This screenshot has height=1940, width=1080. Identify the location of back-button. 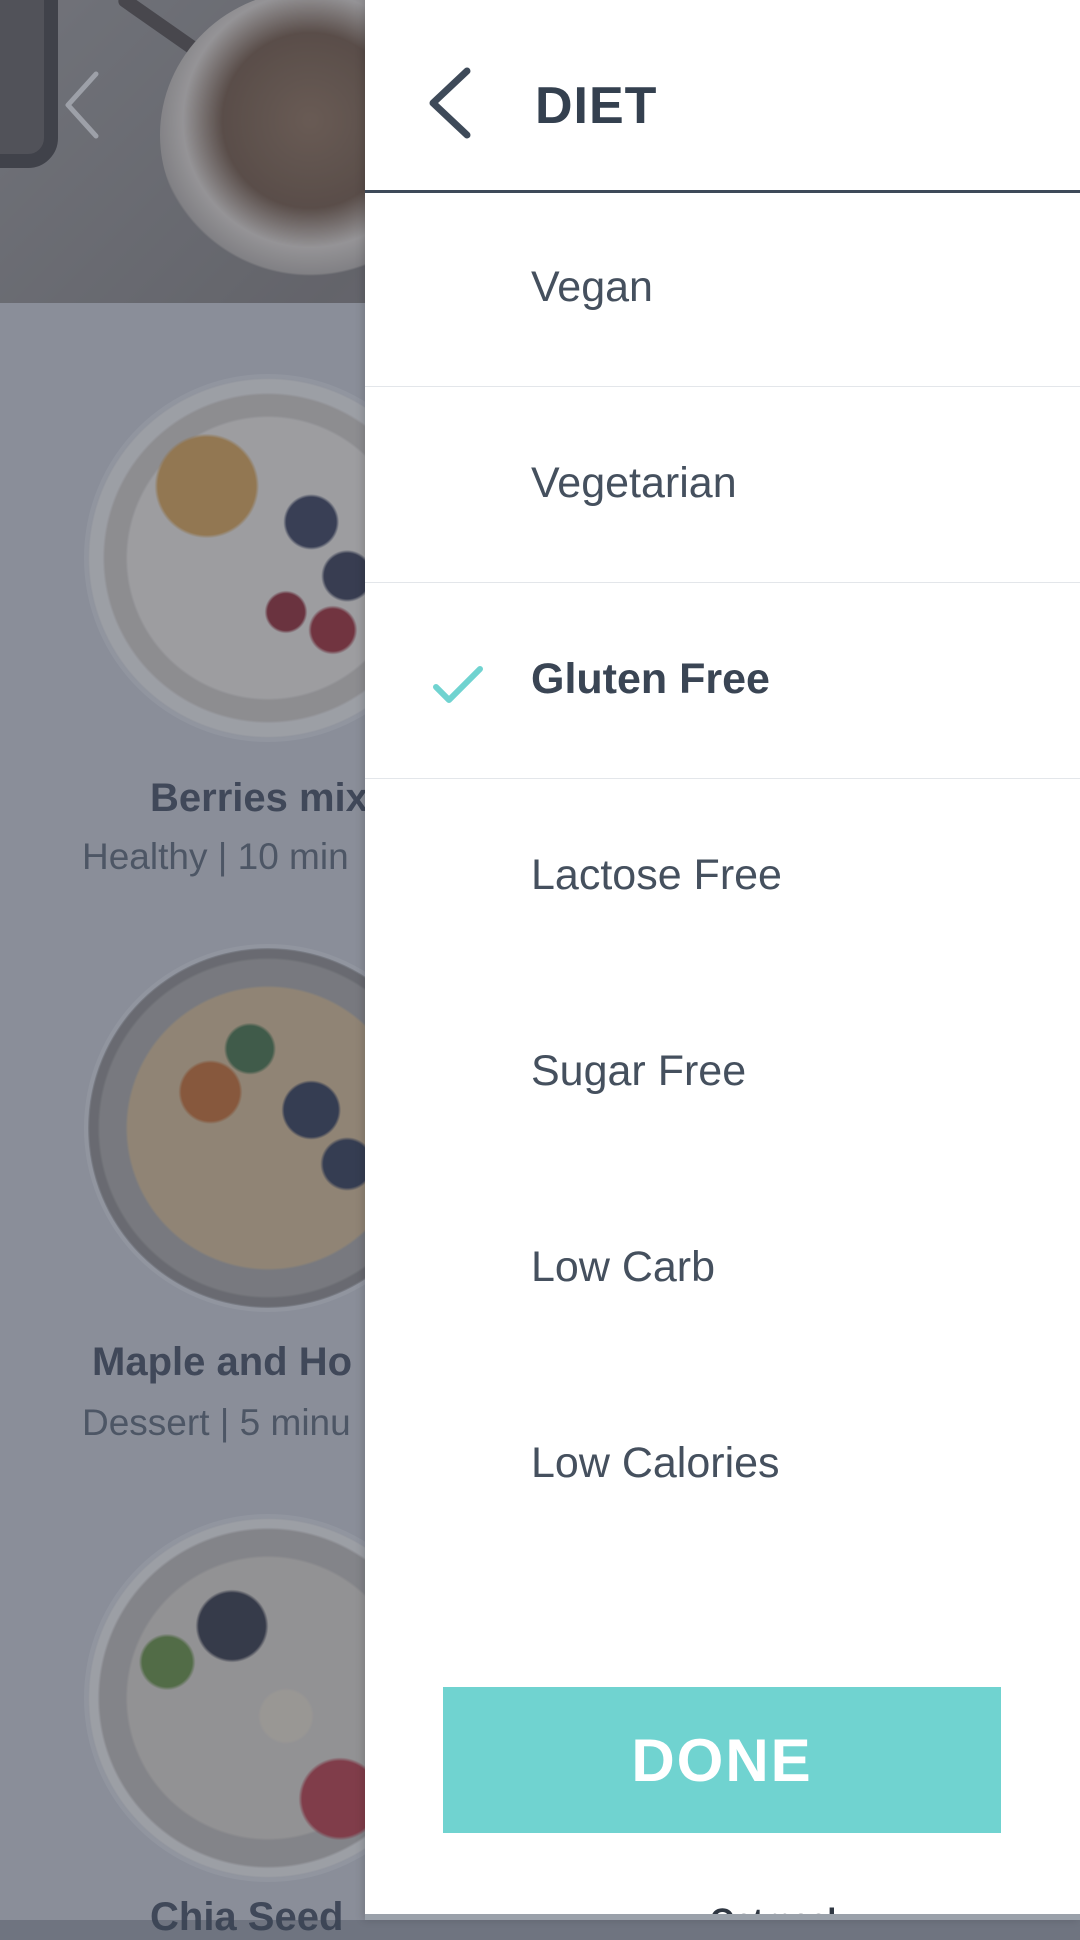
(450, 103).